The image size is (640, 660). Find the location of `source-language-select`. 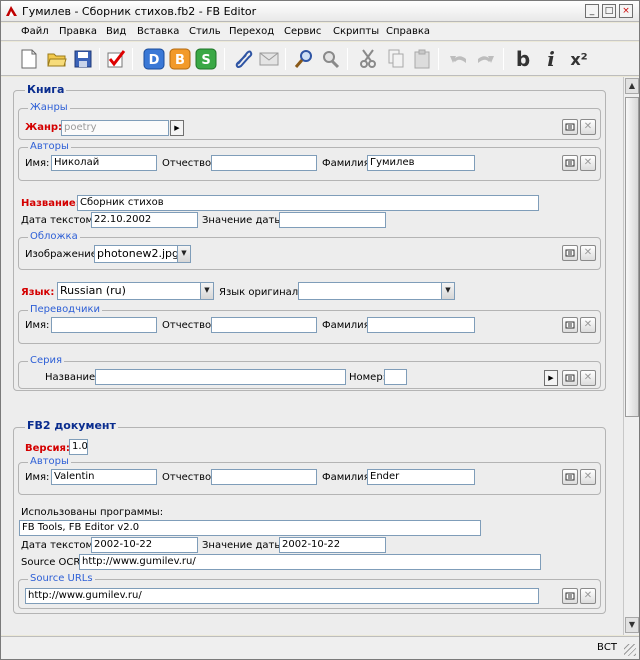

source-language-select is located at coordinates (370, 291).